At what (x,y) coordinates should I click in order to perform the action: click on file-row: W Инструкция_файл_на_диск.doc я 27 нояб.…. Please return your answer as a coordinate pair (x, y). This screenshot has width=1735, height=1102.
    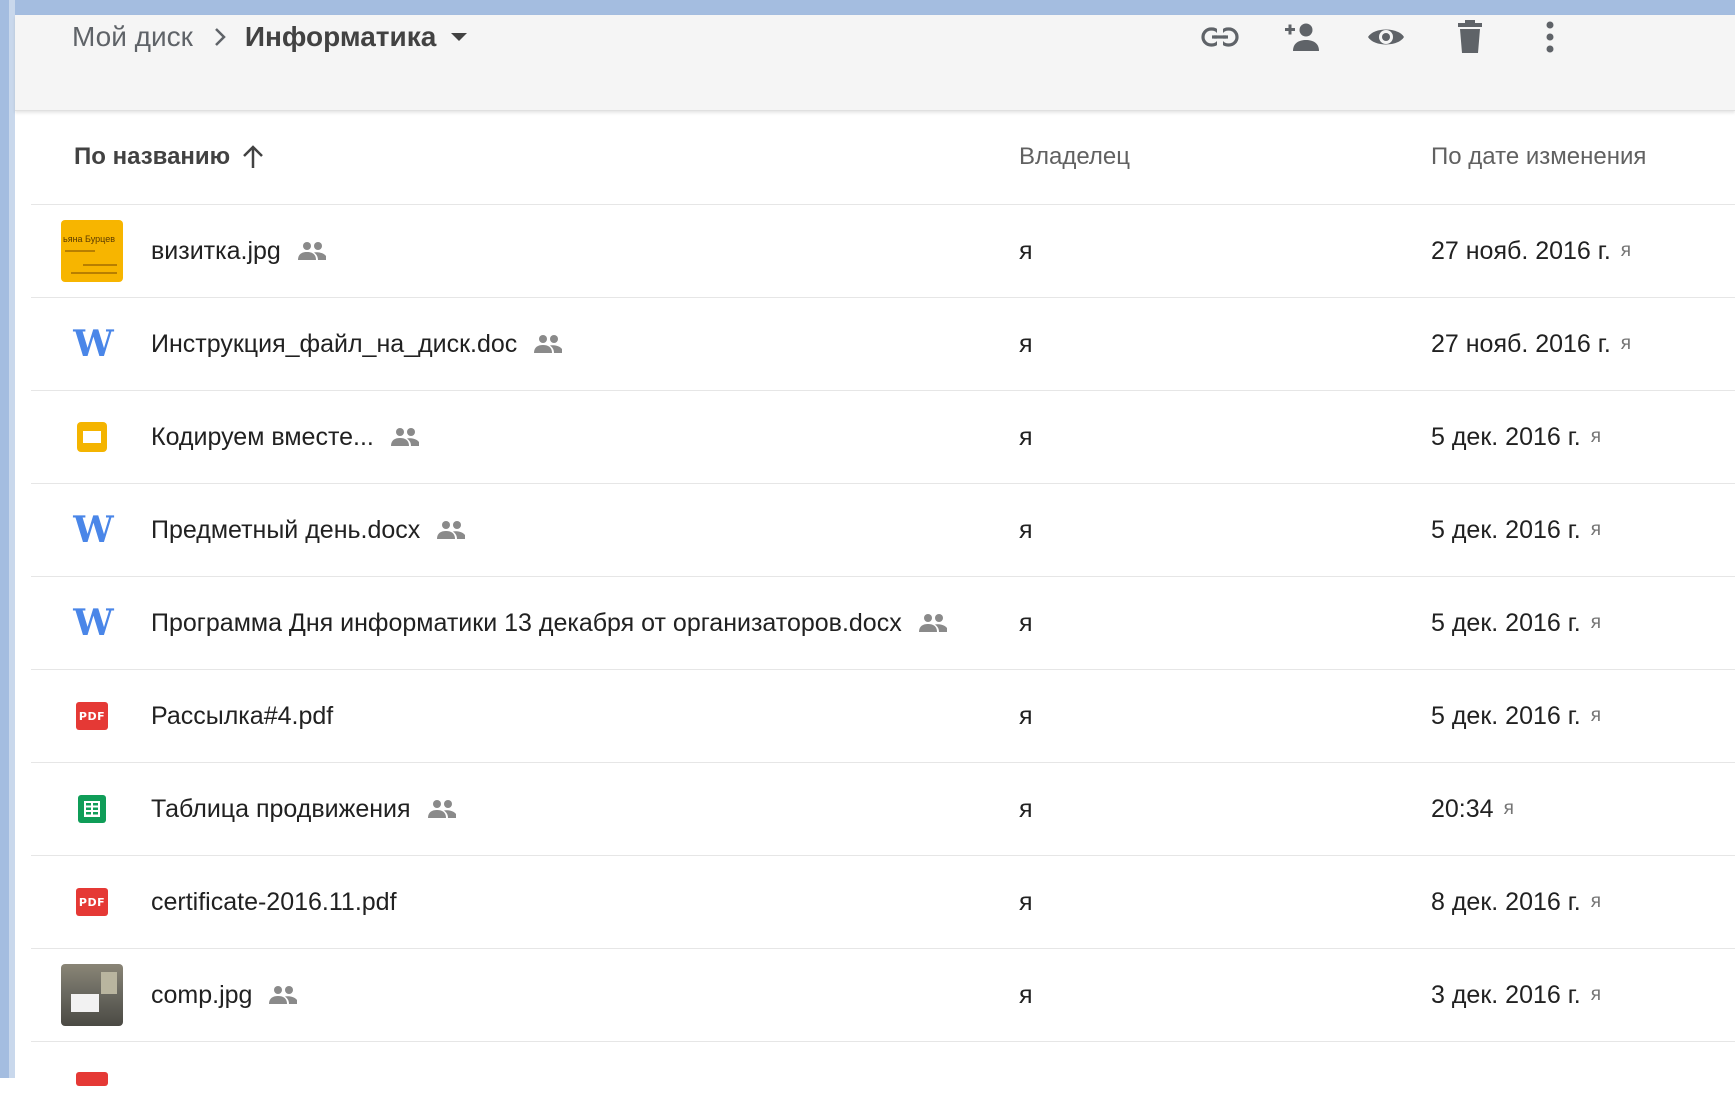
    Looking at the image, I should click on (883, 344).